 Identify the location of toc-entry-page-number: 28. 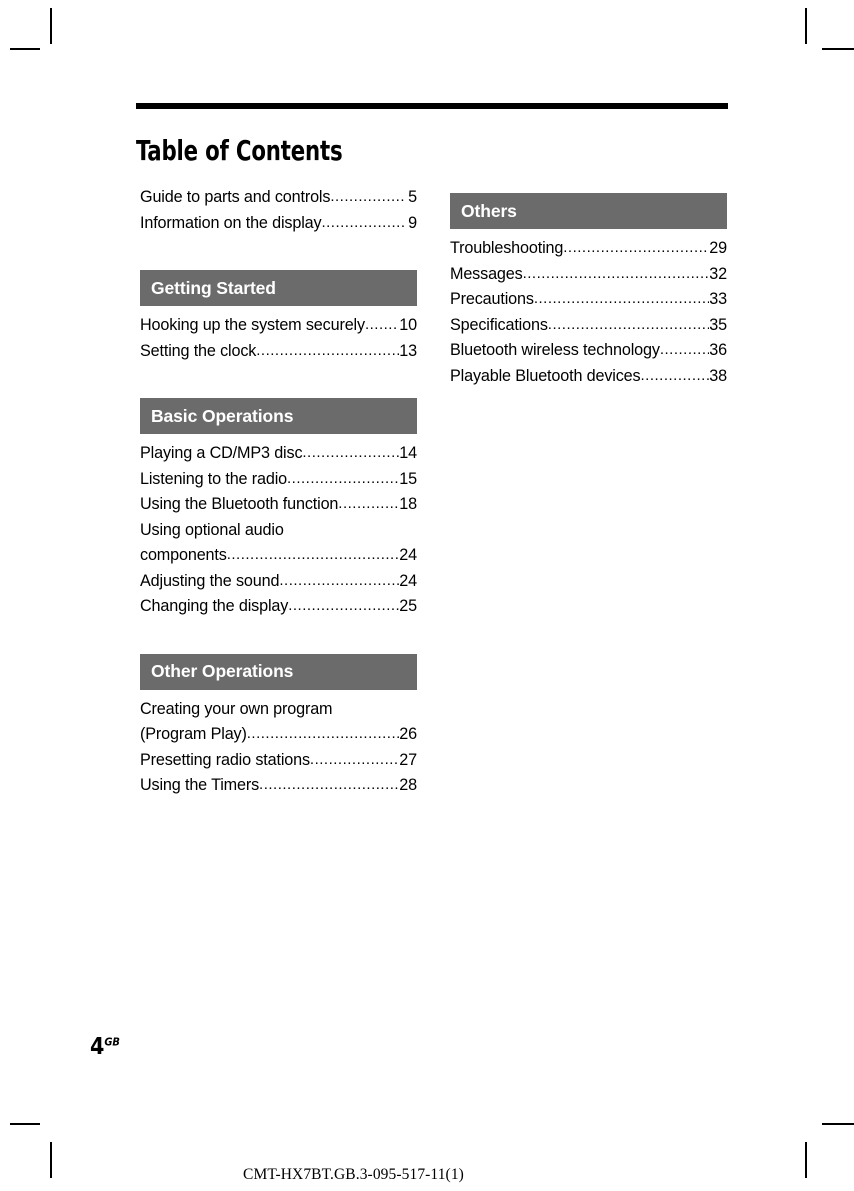
(408, 785).